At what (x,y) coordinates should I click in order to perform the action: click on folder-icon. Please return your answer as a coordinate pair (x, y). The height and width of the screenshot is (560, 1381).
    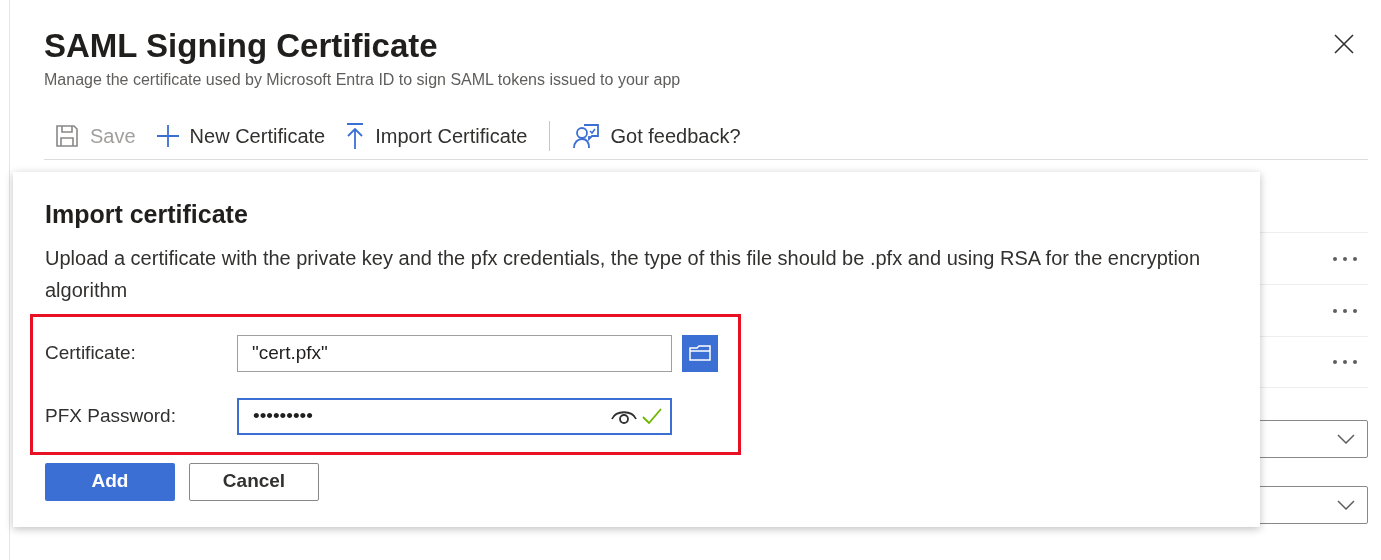
    Looking at the image, I should click on (700, 353).